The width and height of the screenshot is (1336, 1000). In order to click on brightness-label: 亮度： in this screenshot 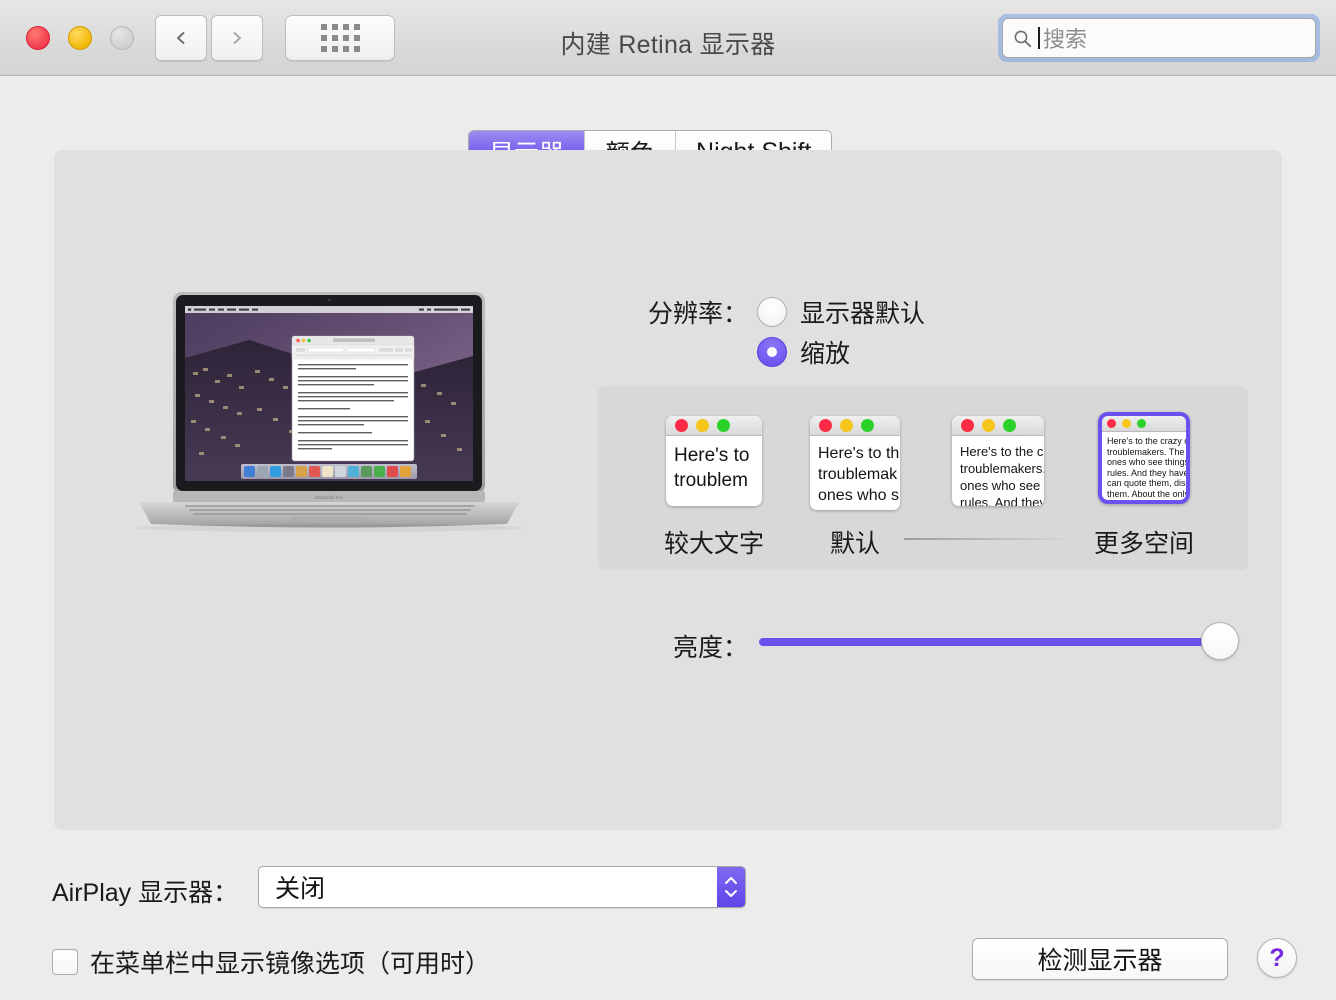, I will do `click(710, 648)`.